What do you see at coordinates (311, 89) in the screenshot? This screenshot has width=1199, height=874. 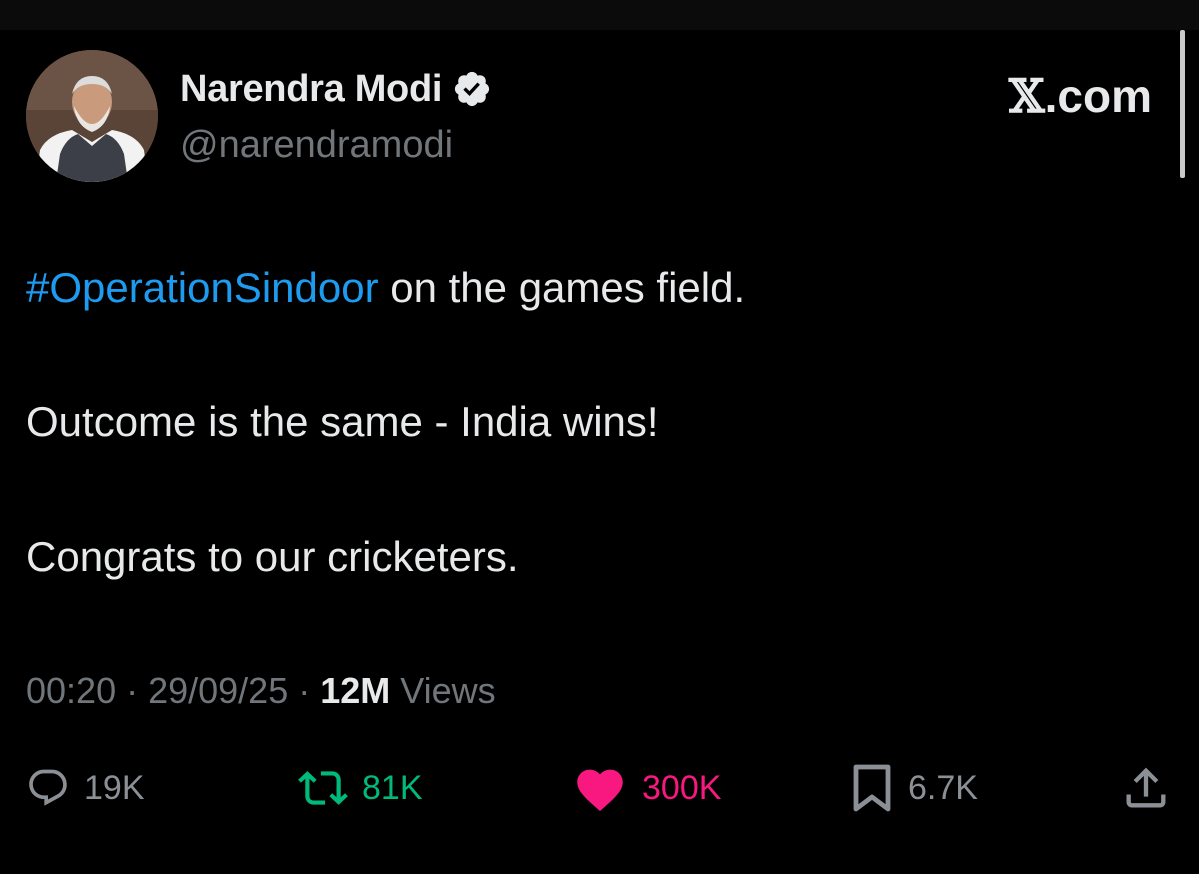 I see `author-name: Narendra Modi` at bounding box center [311, 89].